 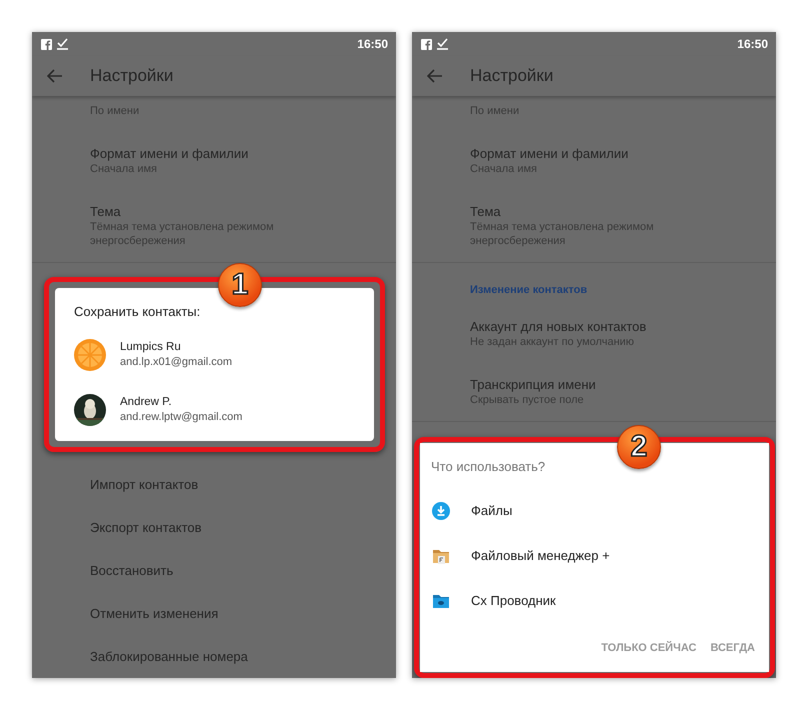 What do you see at coordinates (146, 402) in the screenshot?
I see `account-name: Andrew P.` at bounding box center [146, 402].